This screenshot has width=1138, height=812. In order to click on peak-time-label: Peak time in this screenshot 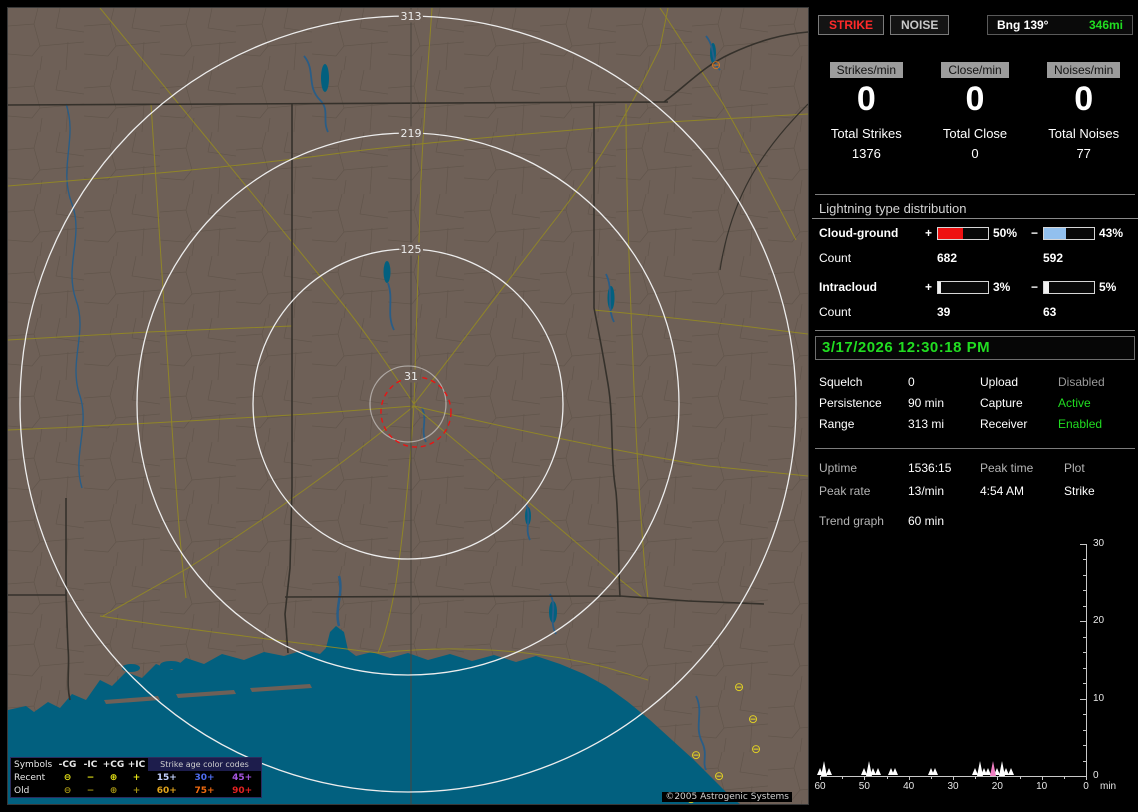, I will do `click(1007, 468)`.